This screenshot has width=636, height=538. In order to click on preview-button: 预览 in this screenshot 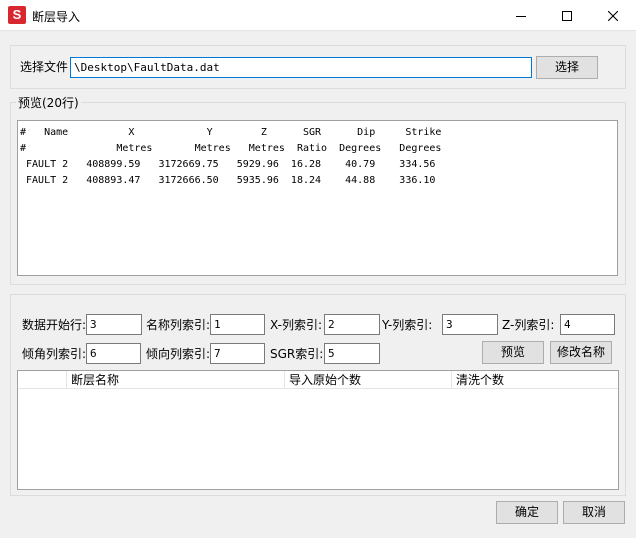, I will do `click(513, 352)`.